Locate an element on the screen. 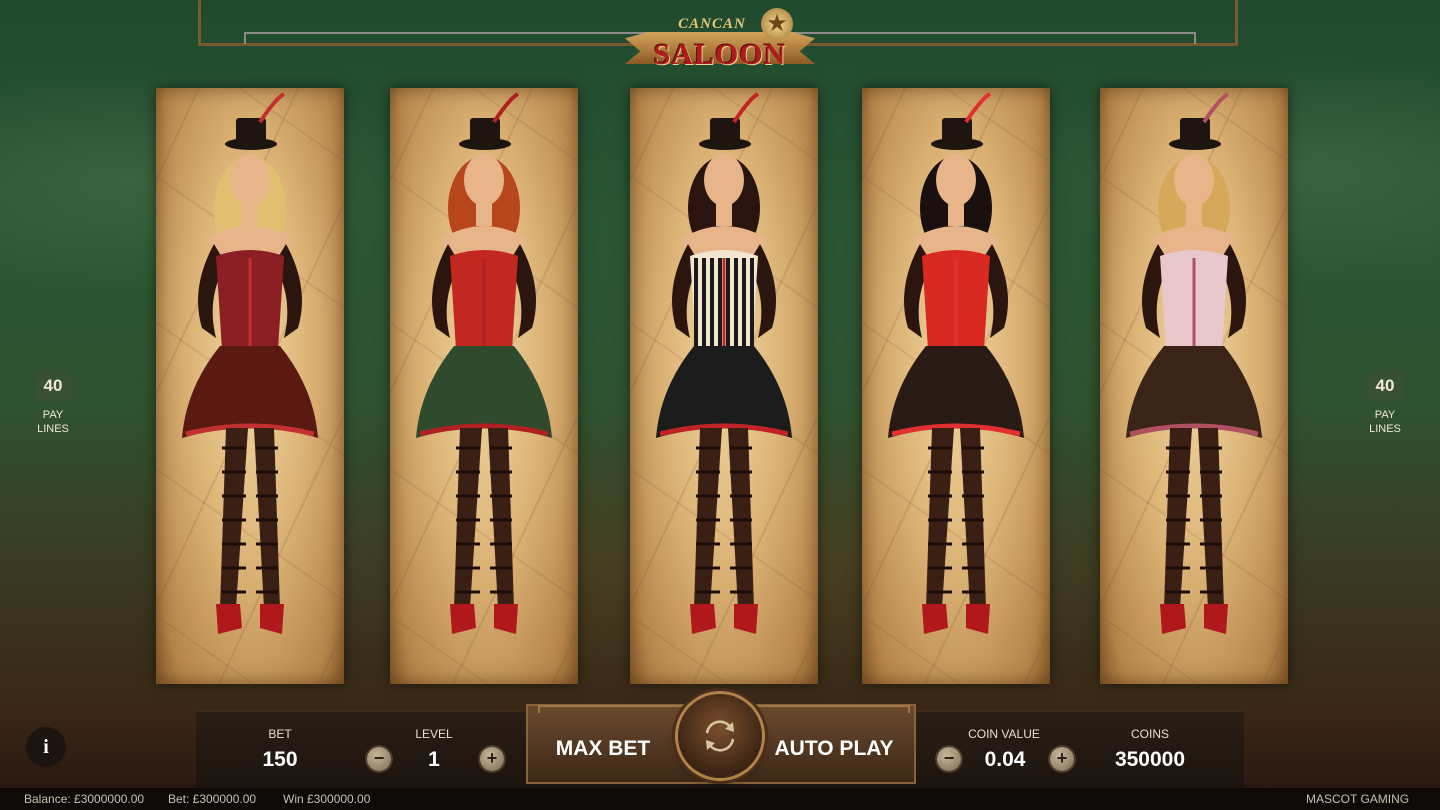  logo-cancan: CANCAN is located at coordinates (712, 24).